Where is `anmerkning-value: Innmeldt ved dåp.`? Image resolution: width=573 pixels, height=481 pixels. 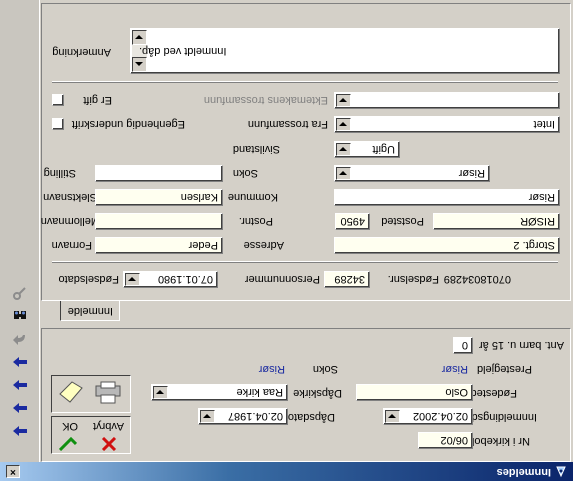
anmerkning-value: Innmeldt ved dåp. is located at coordinates (183, 51).